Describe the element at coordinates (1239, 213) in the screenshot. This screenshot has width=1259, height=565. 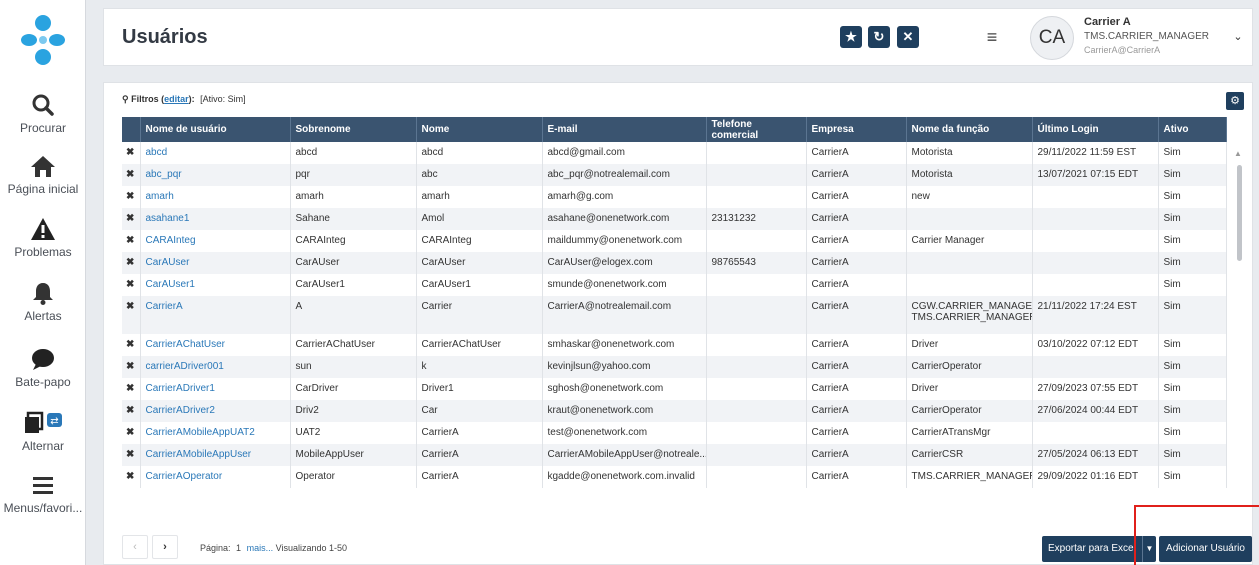
I see `scrollbar-thumb` at that location.